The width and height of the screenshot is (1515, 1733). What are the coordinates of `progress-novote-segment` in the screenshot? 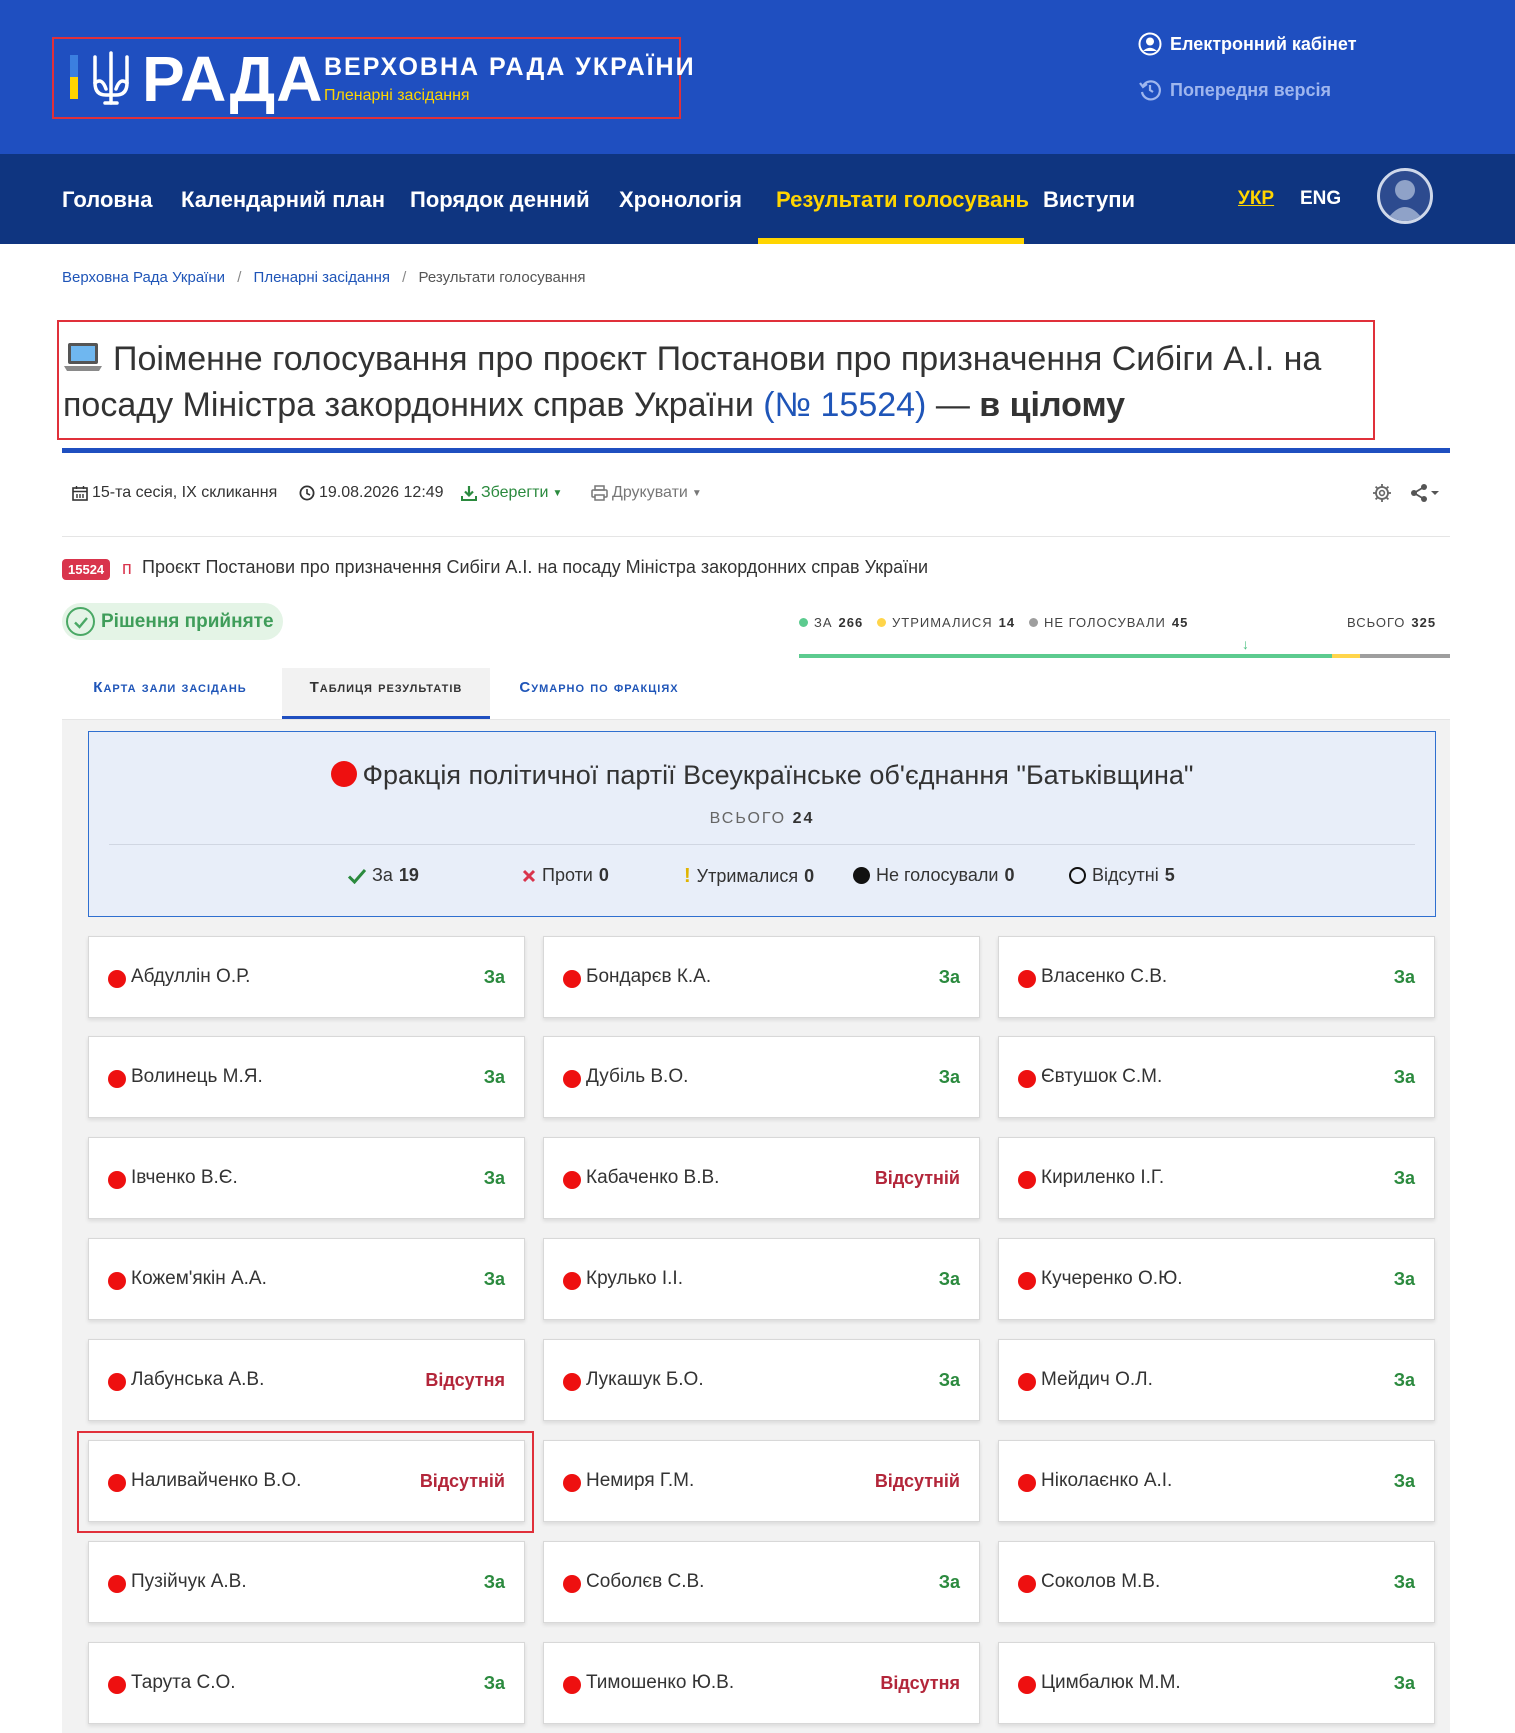 It's located at (1404, 656).